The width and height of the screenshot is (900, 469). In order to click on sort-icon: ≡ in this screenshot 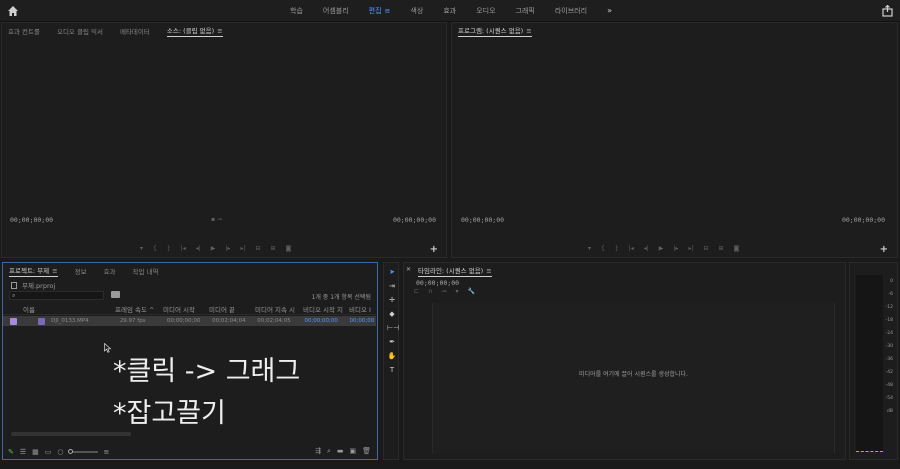, I will do `click(107, 452)`.